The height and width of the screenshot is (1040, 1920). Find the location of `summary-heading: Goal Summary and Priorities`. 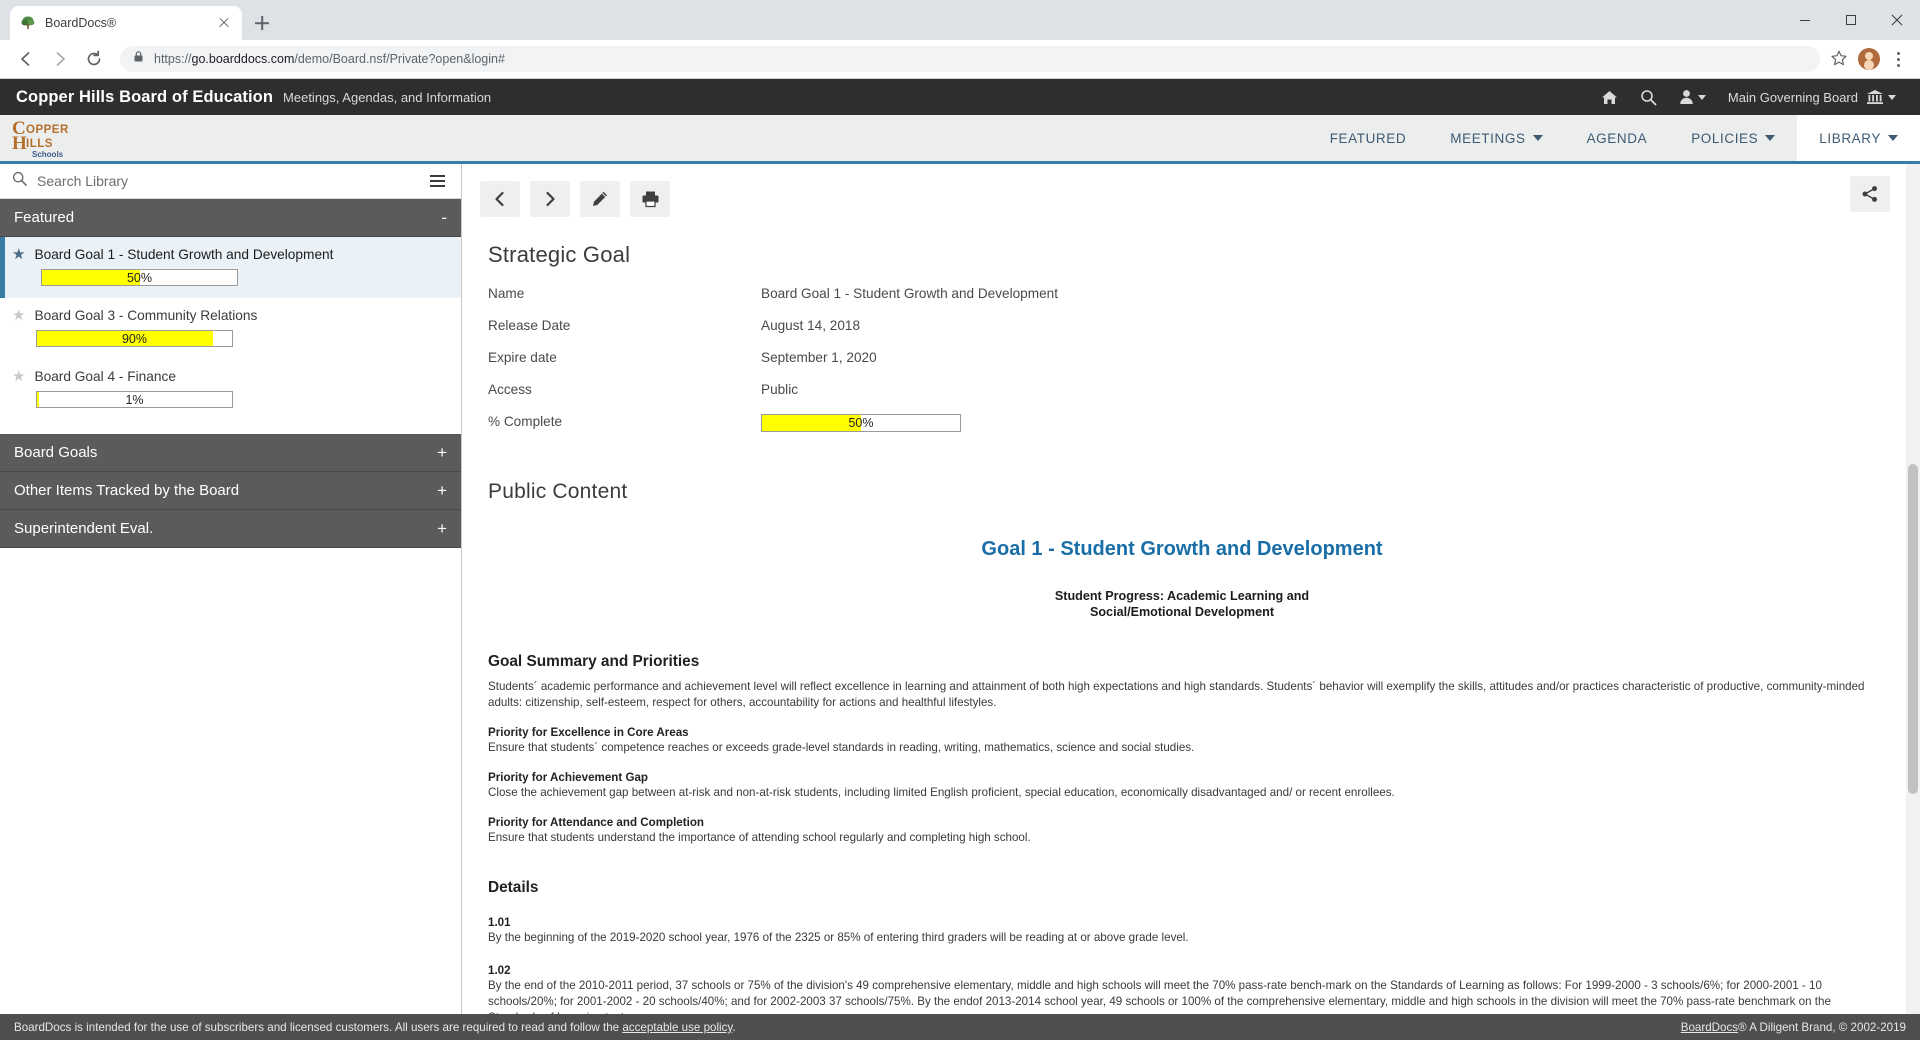

summary-heading: Goal Summary and Priorities is located at coordinates (594, 662).